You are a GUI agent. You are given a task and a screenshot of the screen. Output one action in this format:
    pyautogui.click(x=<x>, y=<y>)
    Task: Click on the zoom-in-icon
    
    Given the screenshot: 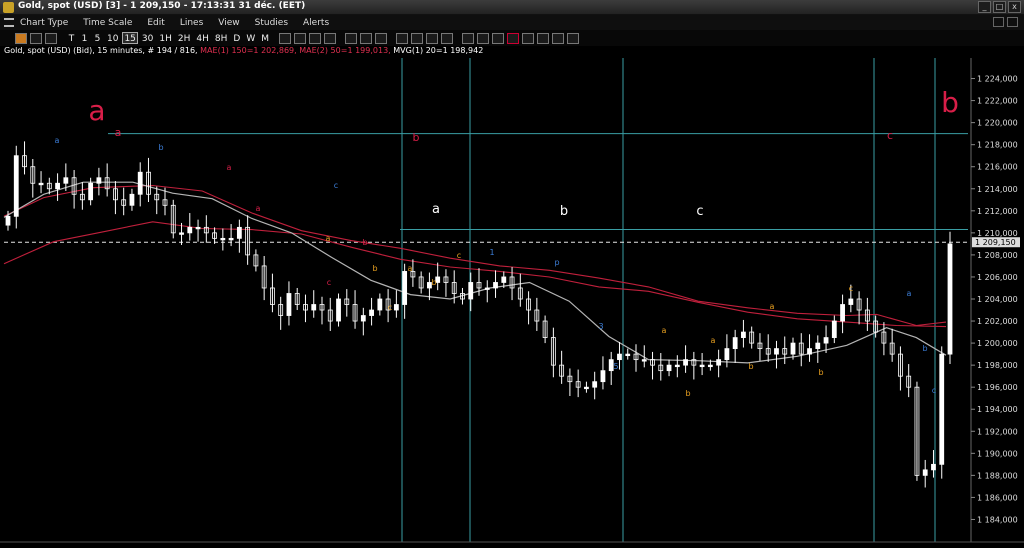 What is the action you would take?
    pyautogui.click(x=351, y=38)
    